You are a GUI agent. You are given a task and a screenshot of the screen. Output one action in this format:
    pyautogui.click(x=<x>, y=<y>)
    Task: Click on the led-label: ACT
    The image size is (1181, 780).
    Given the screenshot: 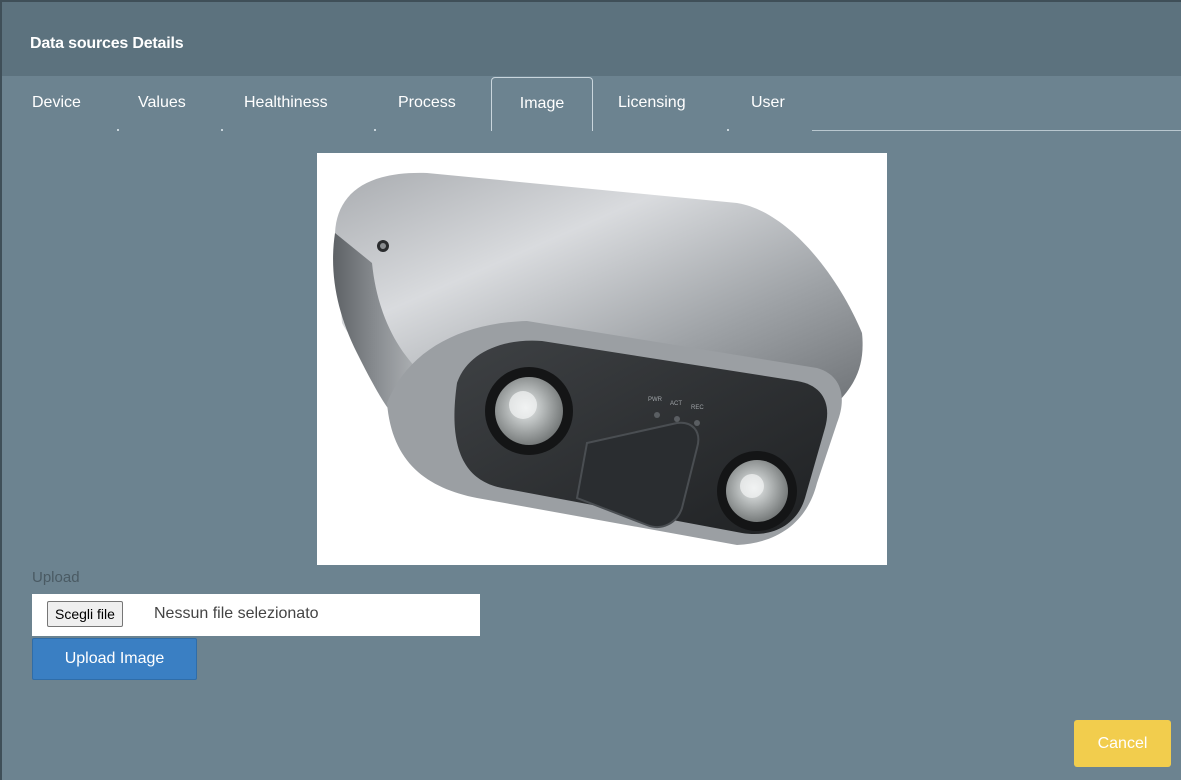 What is the action you would take?
    pyautogui.click(x=676, y=404)
    